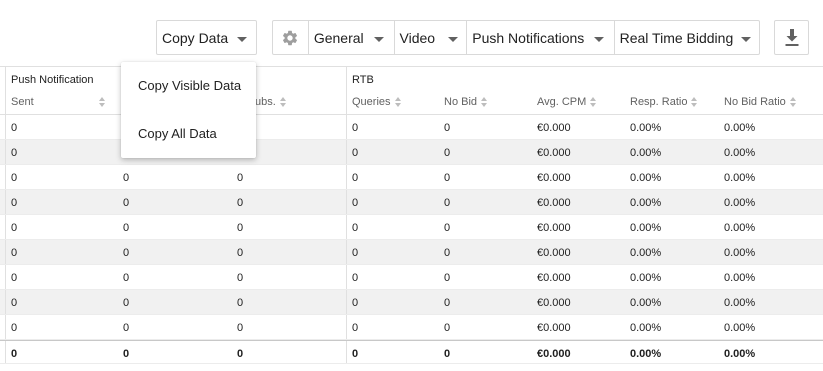 This screenshot has width=823, height=371. I want to click on dropdown-push-notifications-label: Push Notifications, so click(528, 37).